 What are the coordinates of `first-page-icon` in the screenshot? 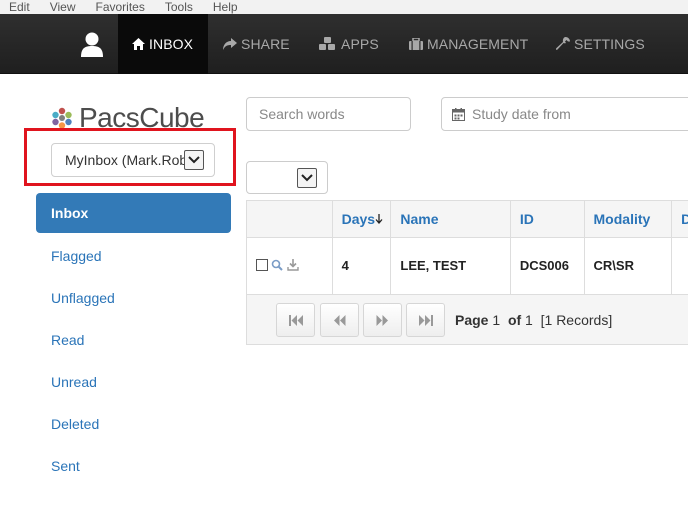 It's located at (295, 320).